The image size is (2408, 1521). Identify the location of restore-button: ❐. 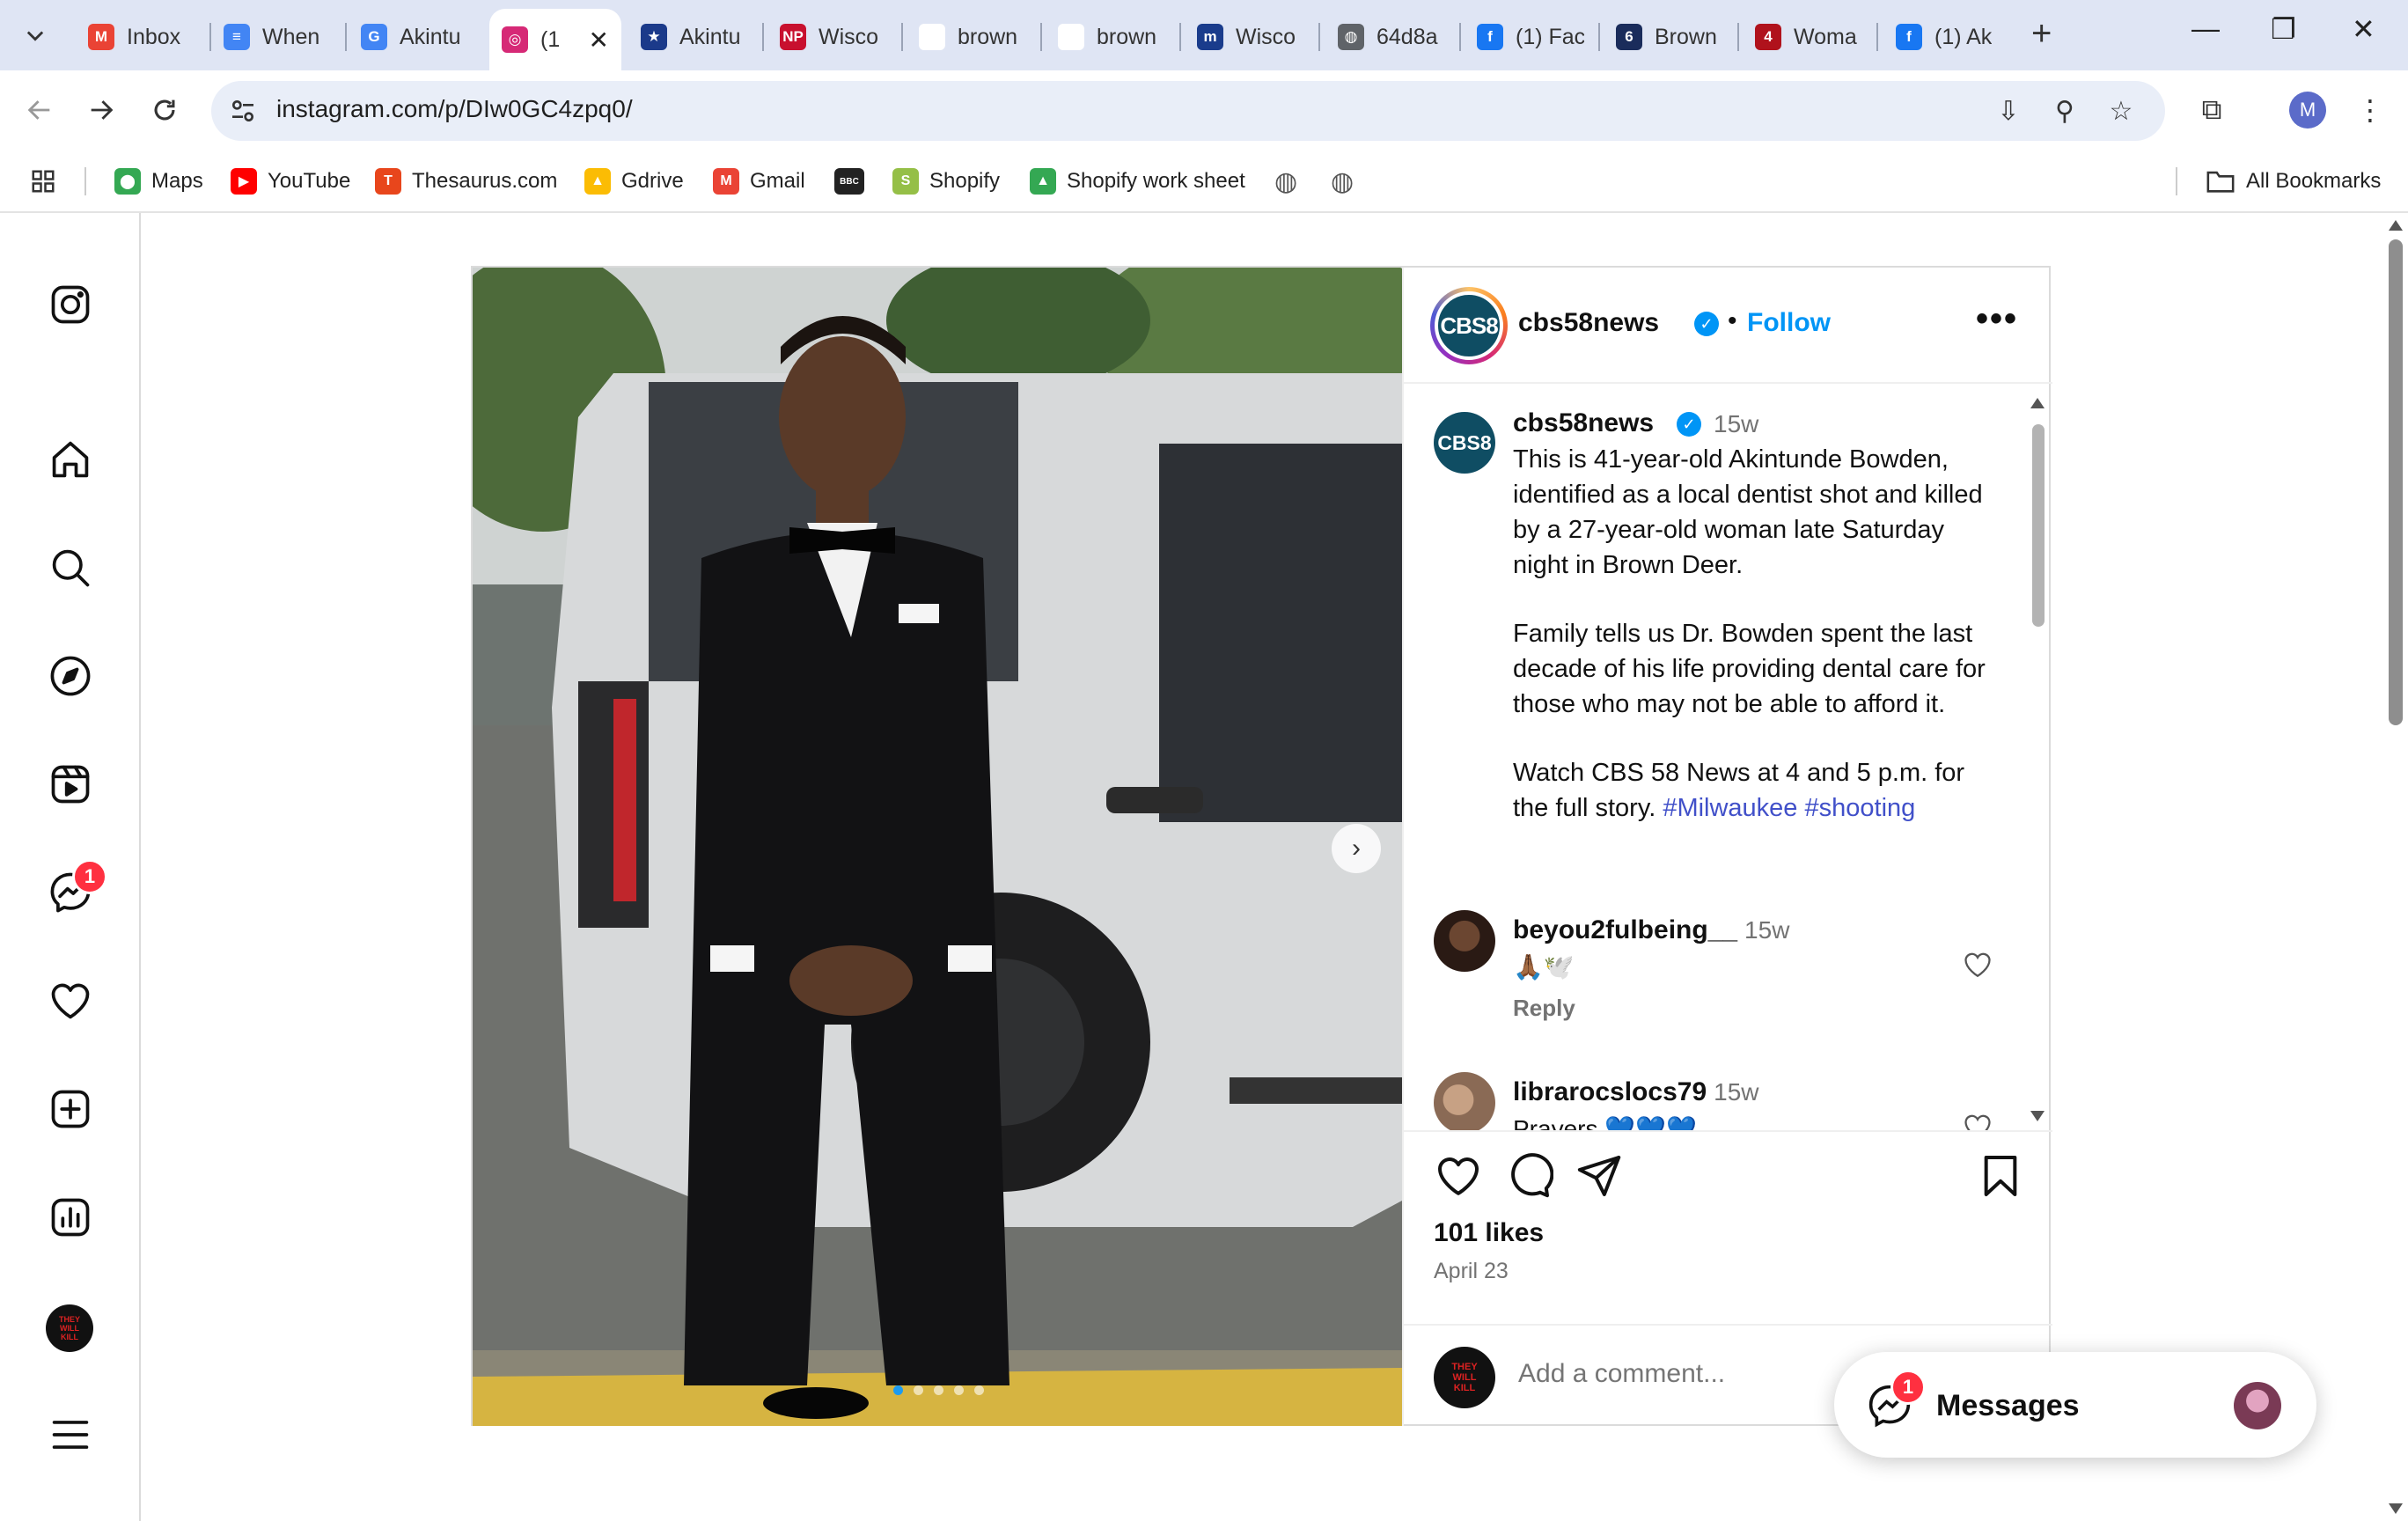
(2283, 29).